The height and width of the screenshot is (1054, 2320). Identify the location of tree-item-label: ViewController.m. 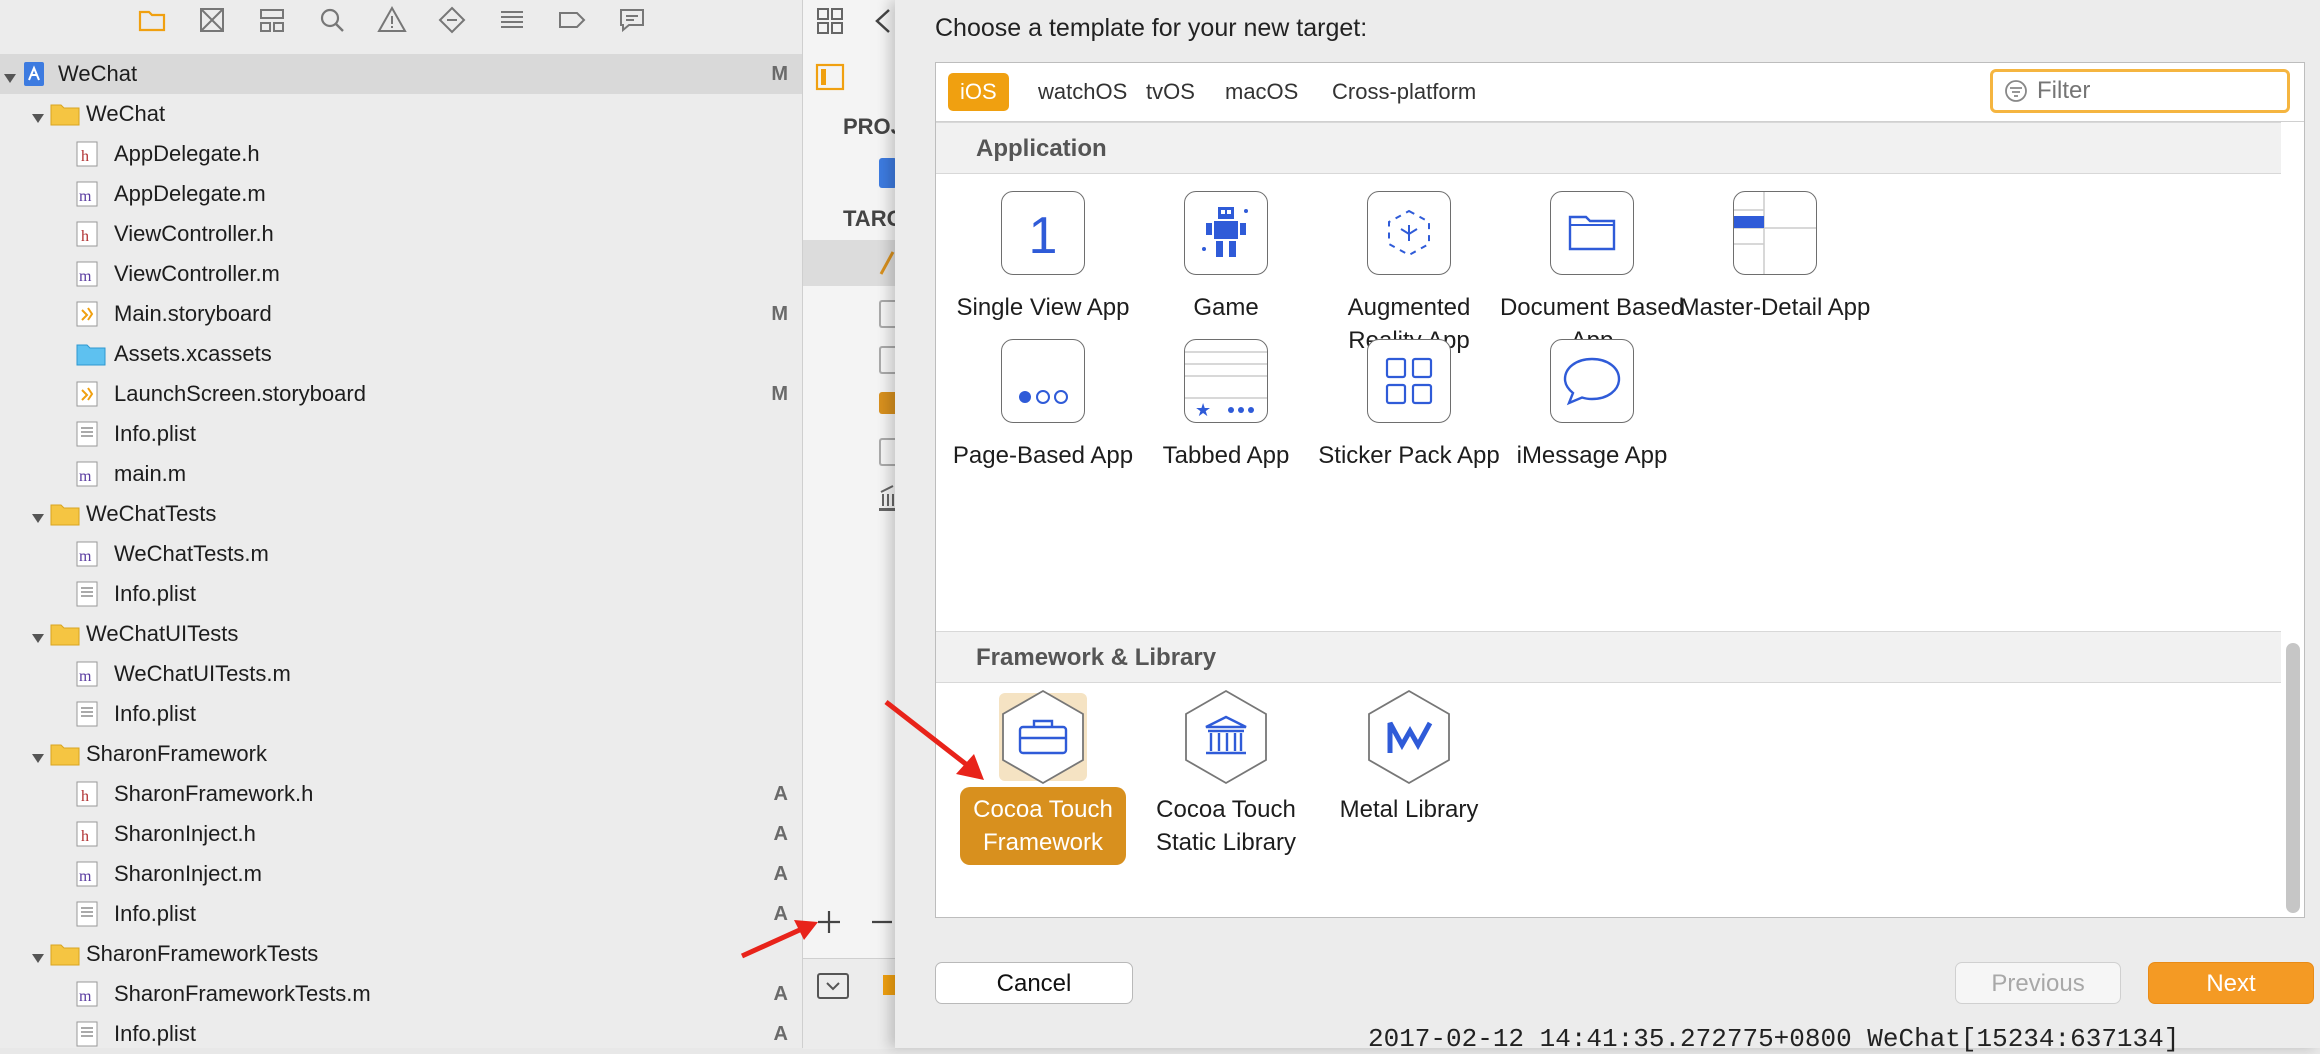
(197, 273).